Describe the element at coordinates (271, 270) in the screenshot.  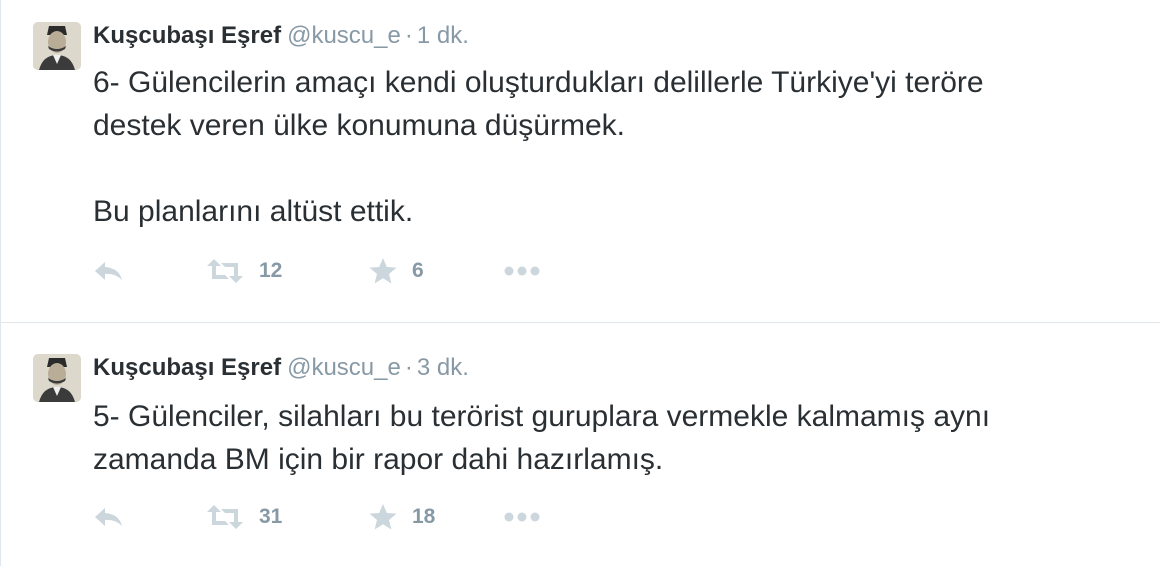
I see `retweet-count: 12` at that location.